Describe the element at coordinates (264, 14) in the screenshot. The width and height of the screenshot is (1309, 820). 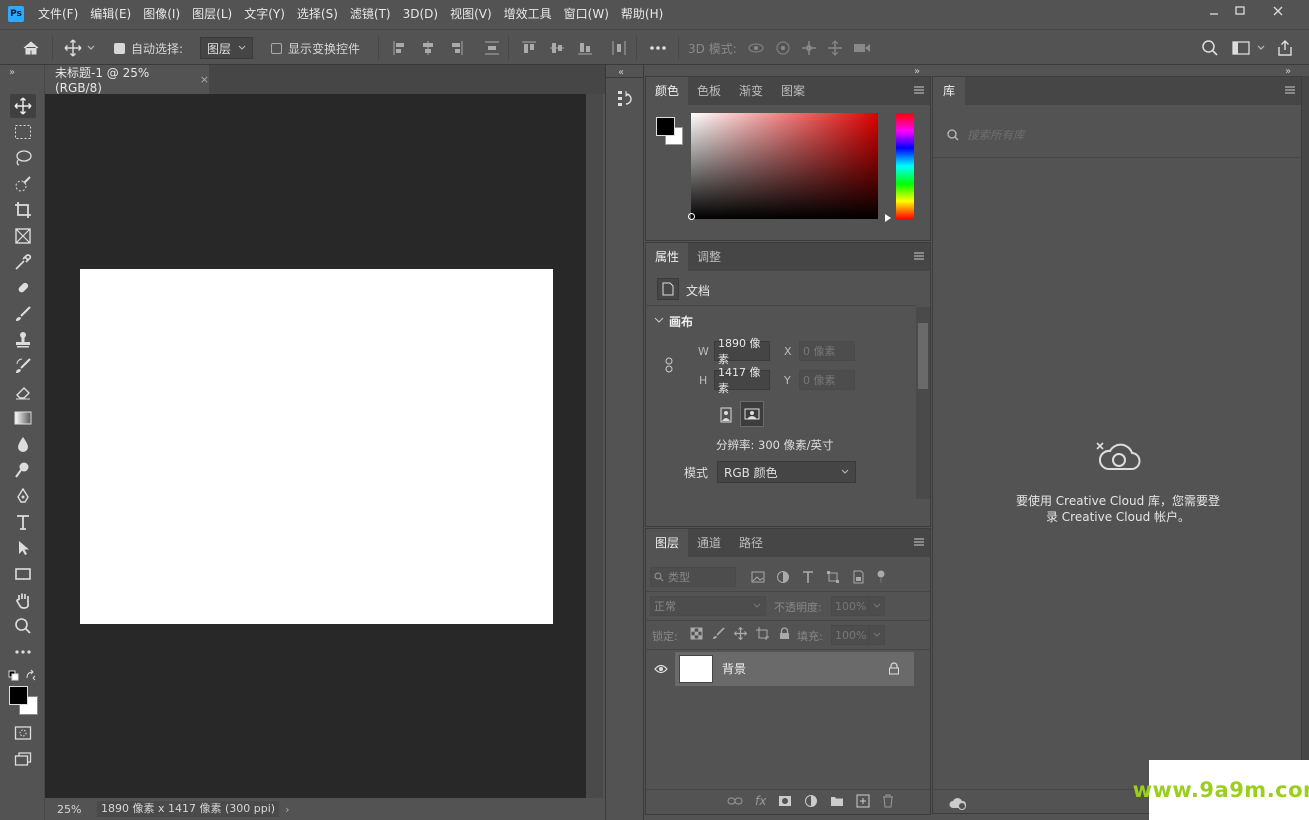
I see `menu-item: 文字(Y)` at that location.